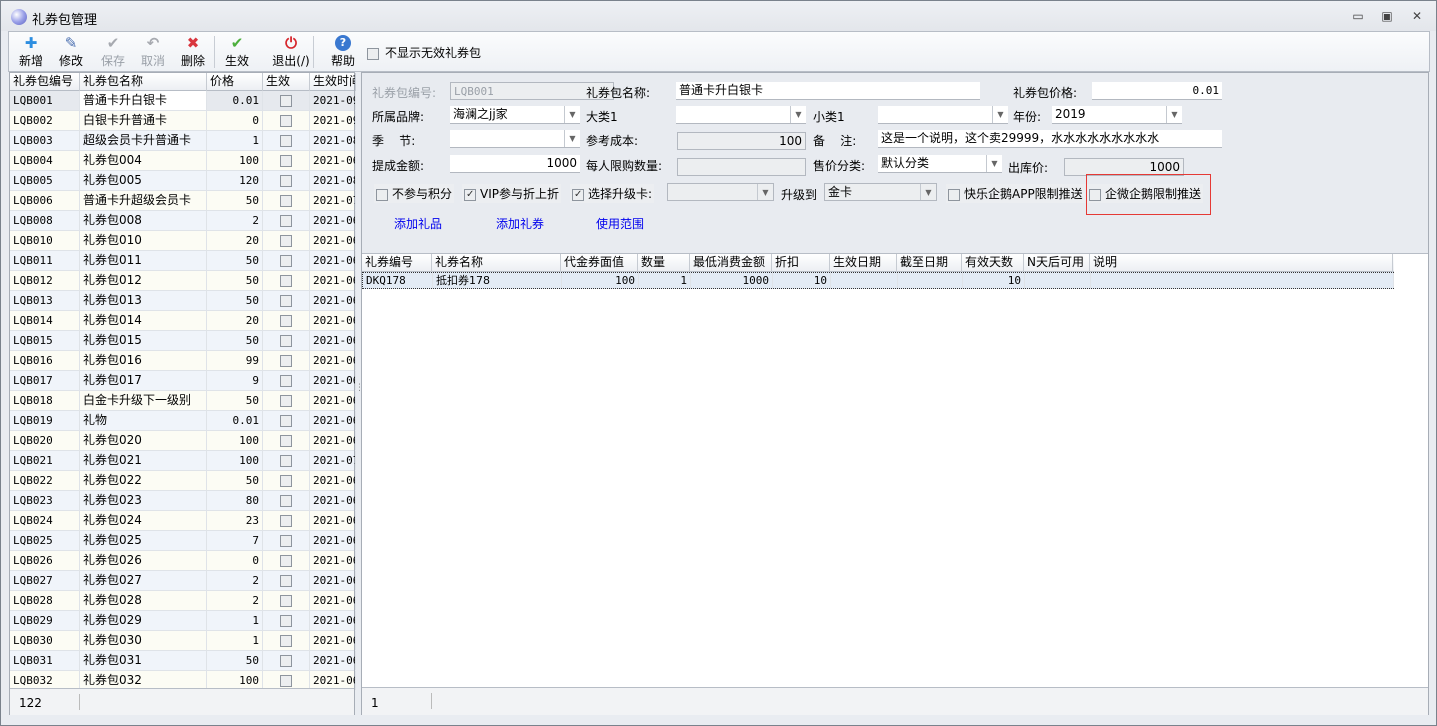 This screenshot has width=1437, height=726. I want to click on year-select: 2019 ▼, so click(1117, 115).